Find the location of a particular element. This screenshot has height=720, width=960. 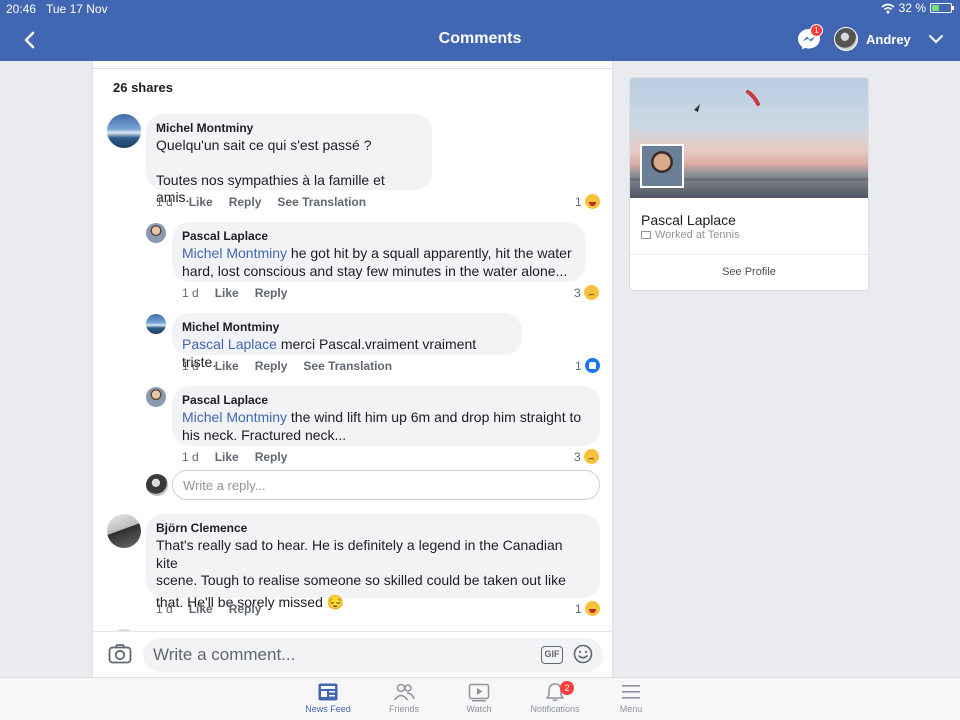

profile-button: Andrey is located at coordinates (872, 39).